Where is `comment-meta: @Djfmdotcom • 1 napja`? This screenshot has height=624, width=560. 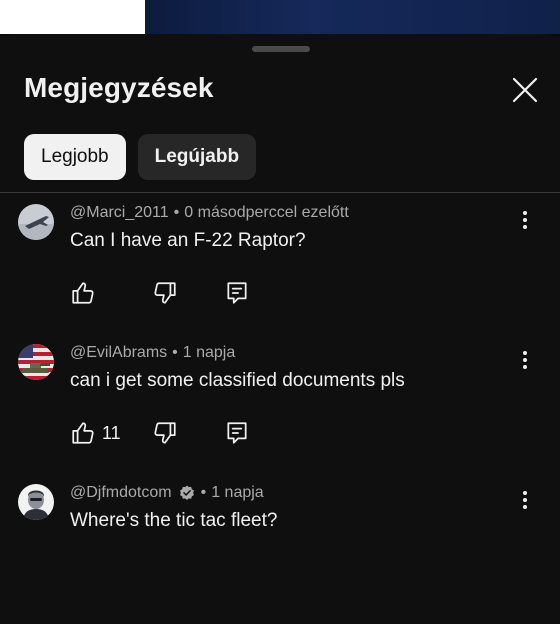 comment-meta: @Djfmdotcom • 1 napja is located at coordinates (167, 493).